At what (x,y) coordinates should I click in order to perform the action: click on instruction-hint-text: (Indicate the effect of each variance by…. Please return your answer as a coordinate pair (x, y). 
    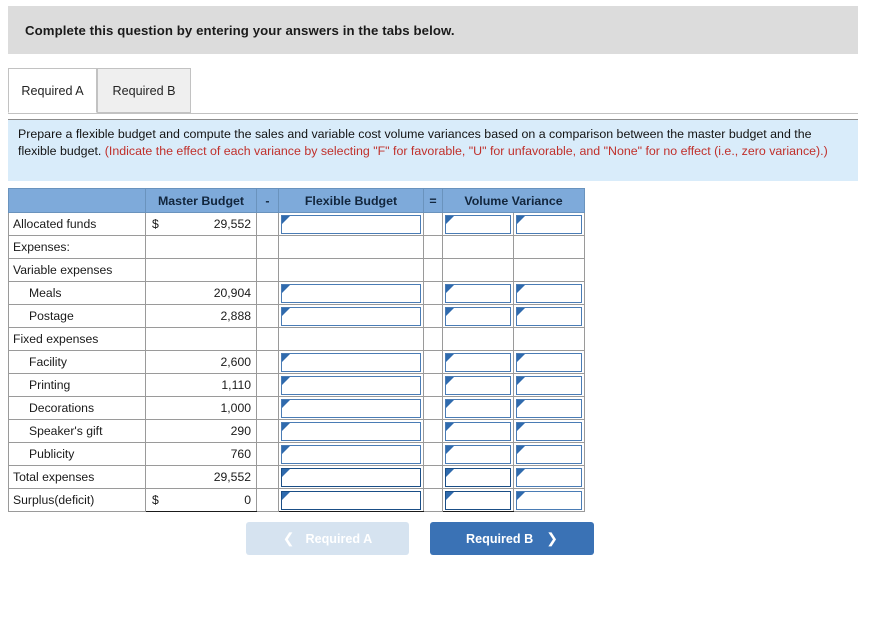
    Looking at the image, I should click on (466, 150).